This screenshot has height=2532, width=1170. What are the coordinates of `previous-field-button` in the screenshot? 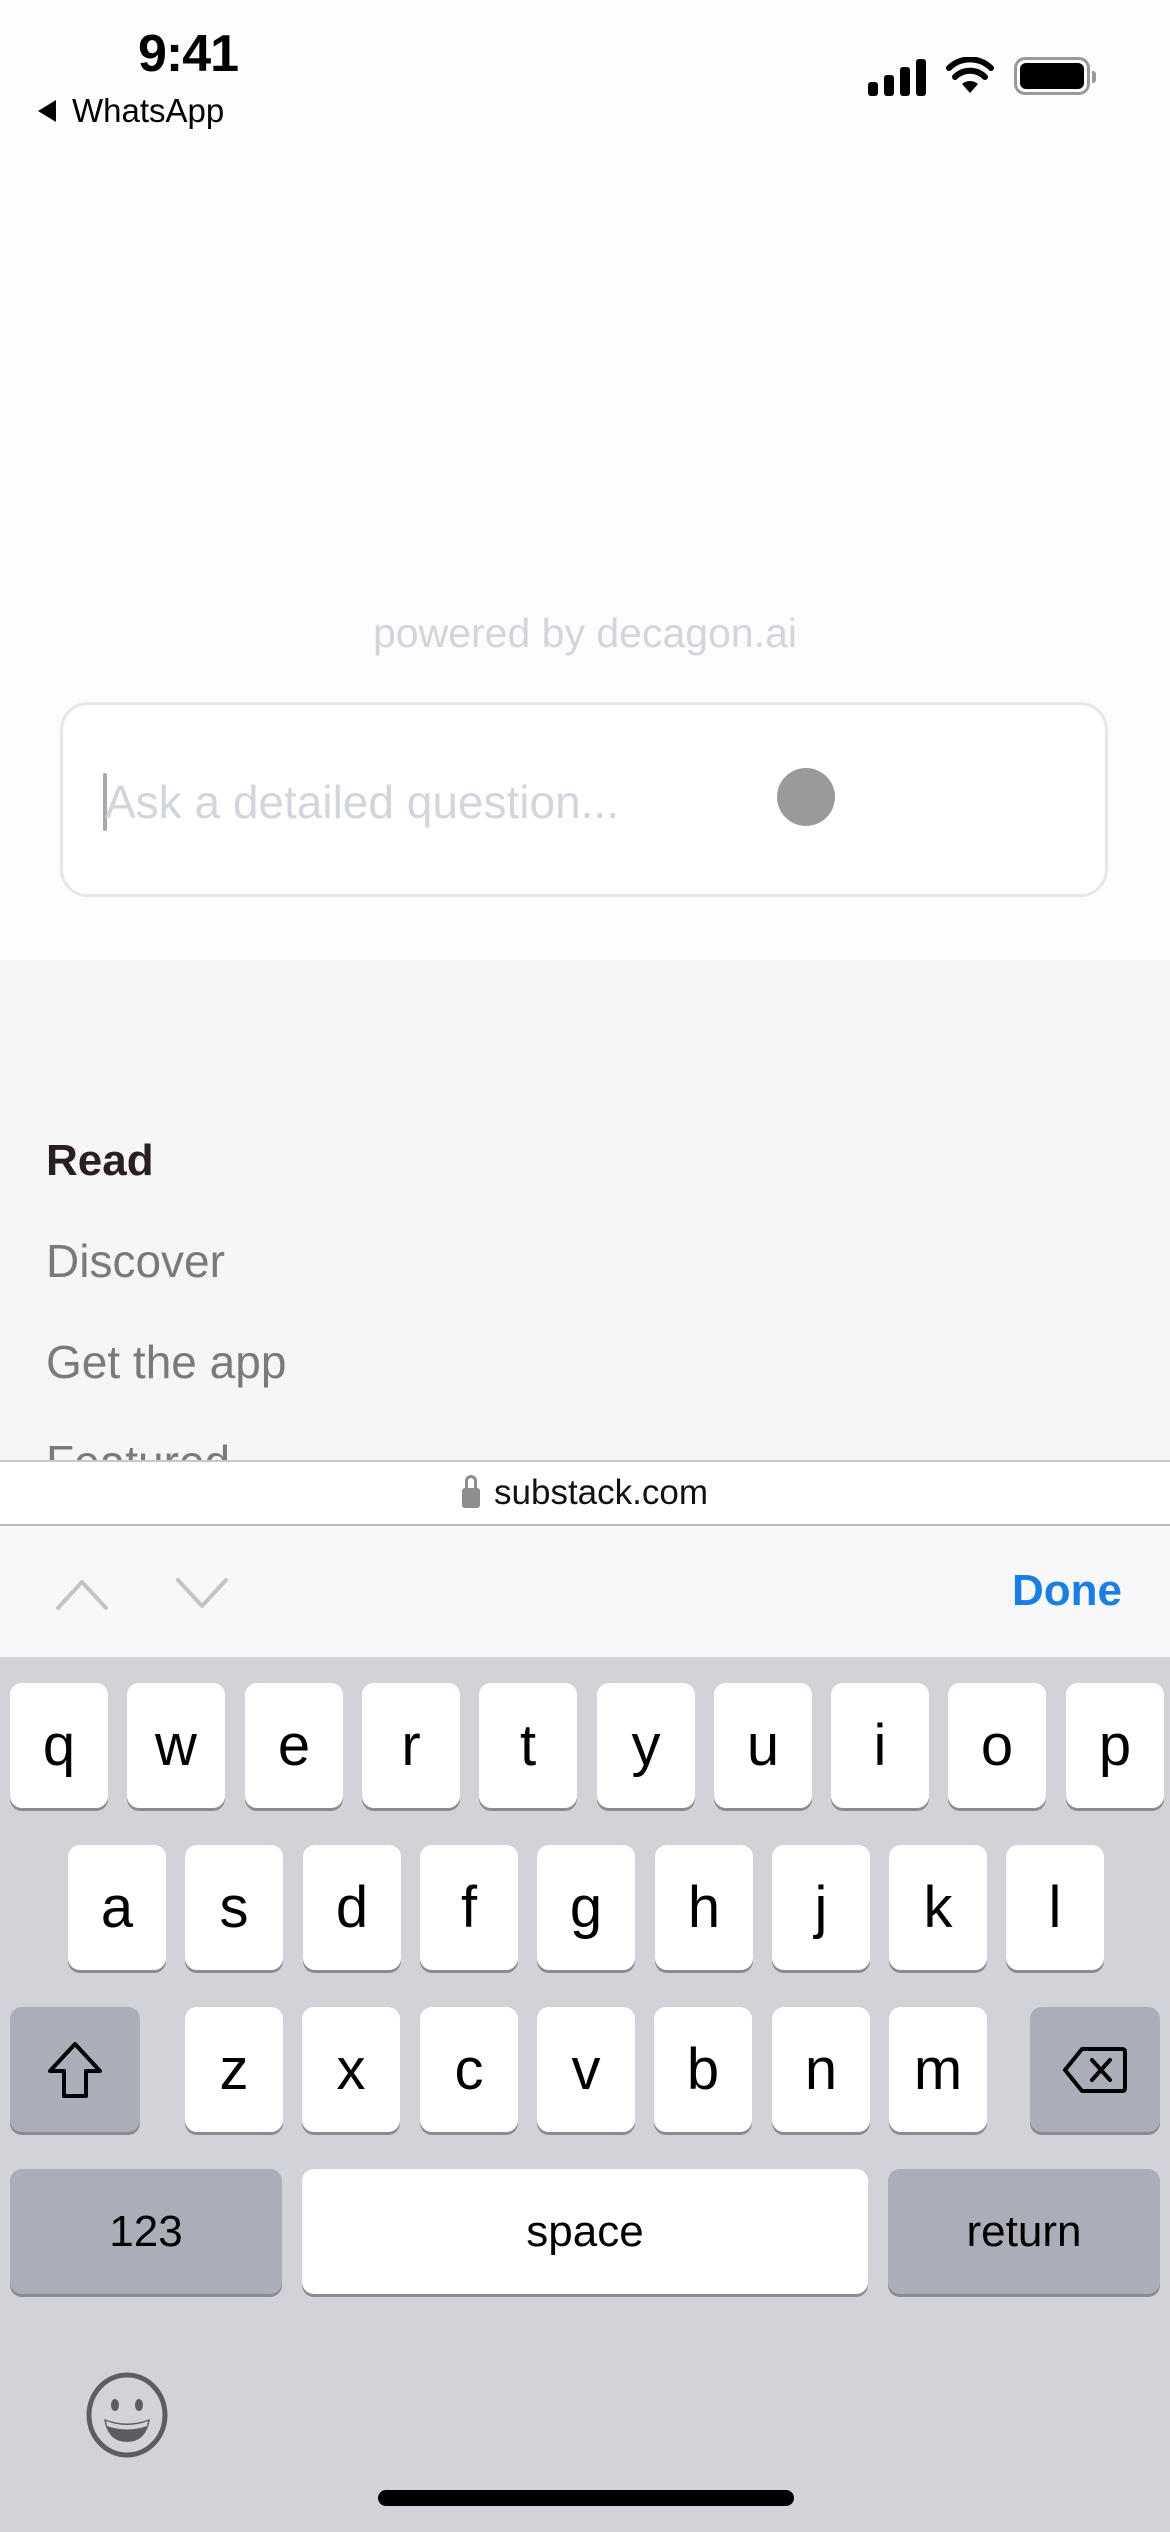 It's located at (82, 1594).